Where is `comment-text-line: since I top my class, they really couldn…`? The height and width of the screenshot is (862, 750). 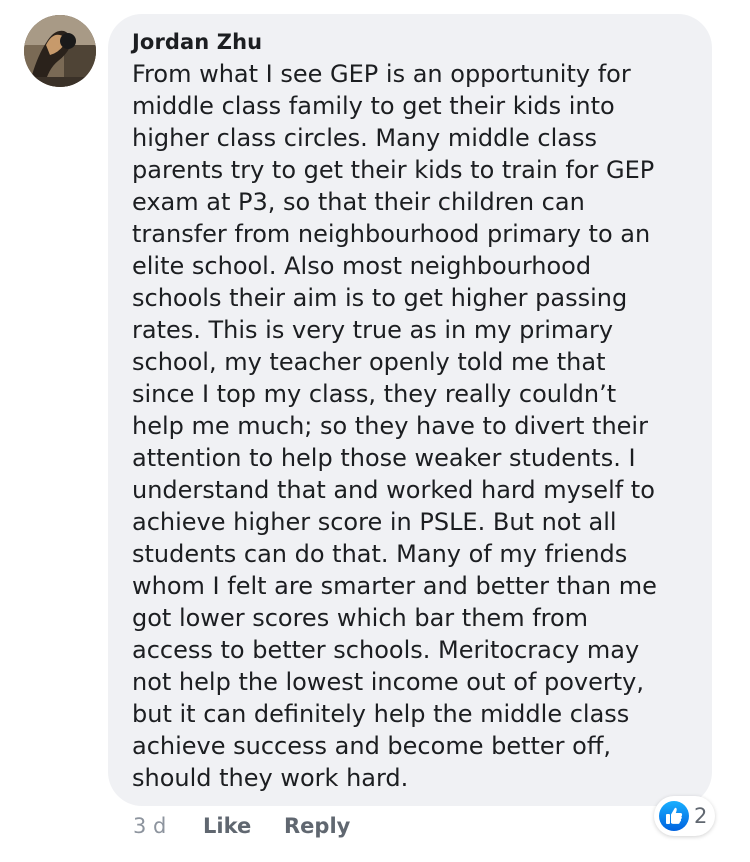
comment-text-line: since I top my class, they really couldn… is located at coordinates (374, 394).